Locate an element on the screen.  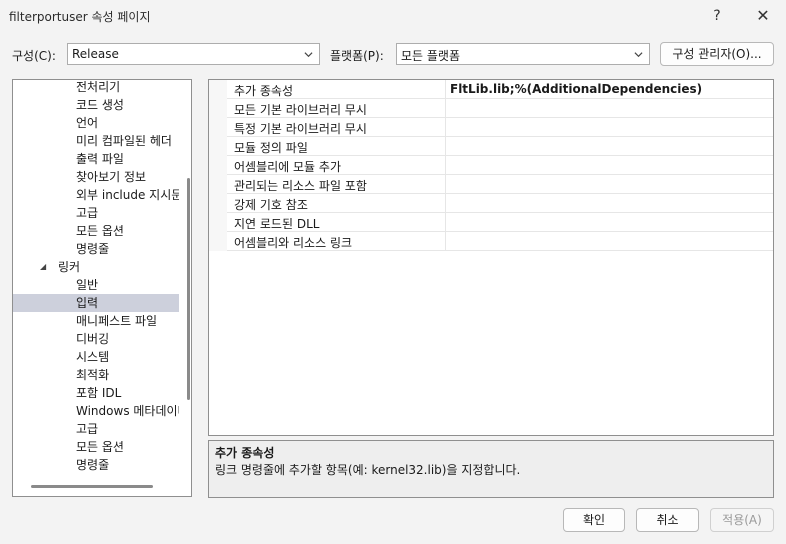
property-row: 어셈블리와 리소스 링크 is located at coordinates (491, 241).